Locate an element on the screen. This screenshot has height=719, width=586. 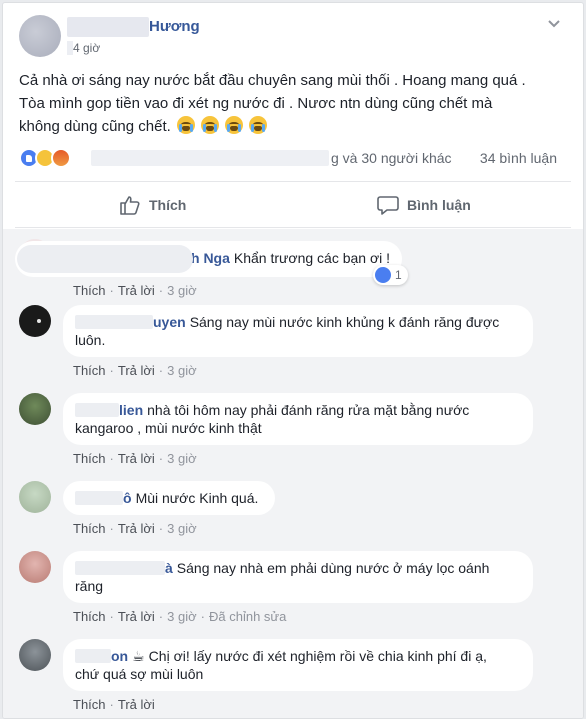
comment-text-cont: răng is located at coordinates (89, 586).